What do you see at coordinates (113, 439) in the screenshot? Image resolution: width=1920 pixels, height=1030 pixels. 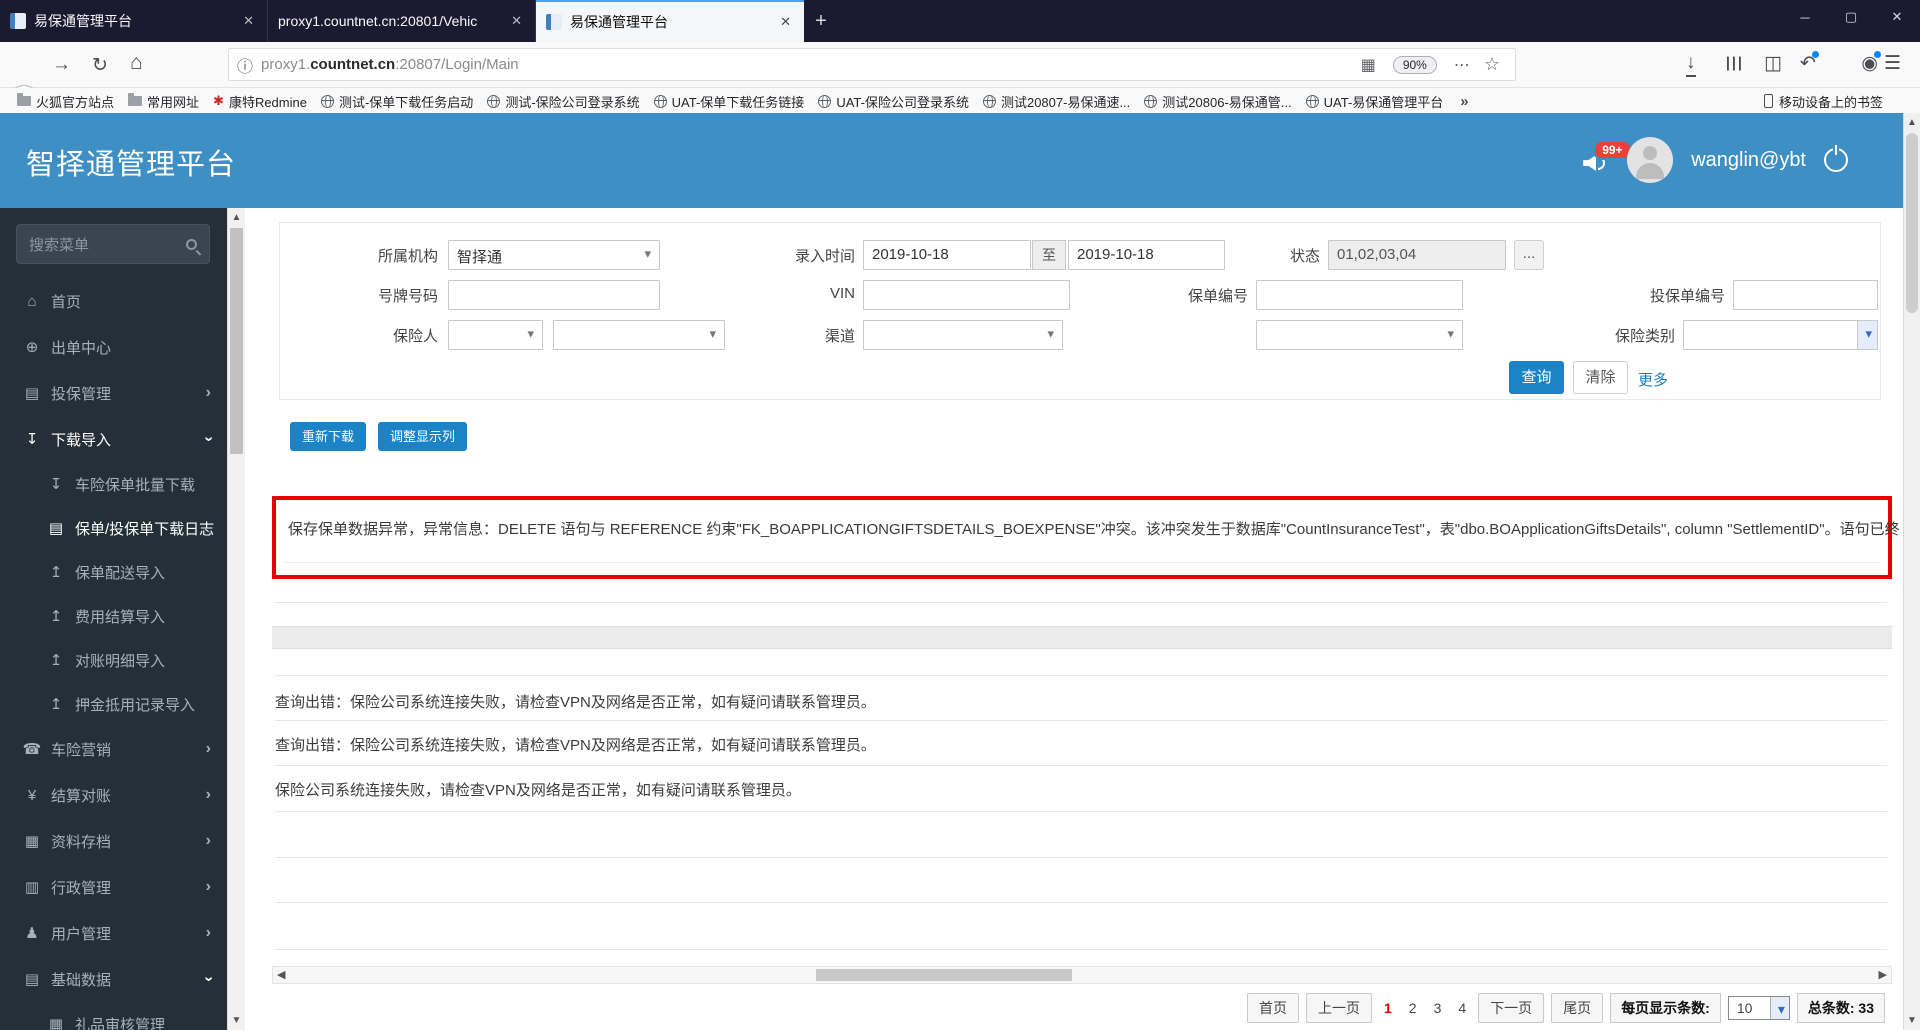 I see `sidebar-item-下载导入: ↧ 下载导入 ›` at bounding box center [113, 439].